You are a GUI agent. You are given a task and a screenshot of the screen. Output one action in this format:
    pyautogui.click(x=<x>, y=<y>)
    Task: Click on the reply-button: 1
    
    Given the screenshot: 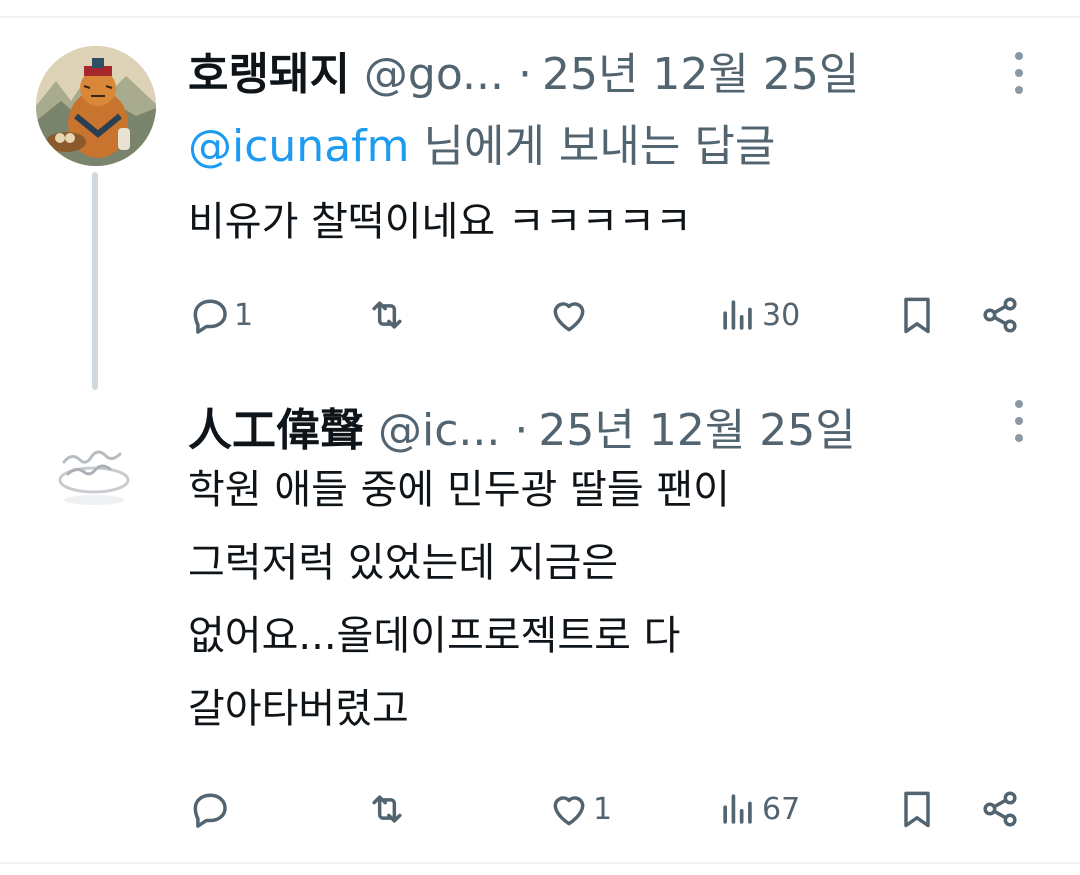 What is the action you would take?
    pyautogui.click(x=220, y=315)
    